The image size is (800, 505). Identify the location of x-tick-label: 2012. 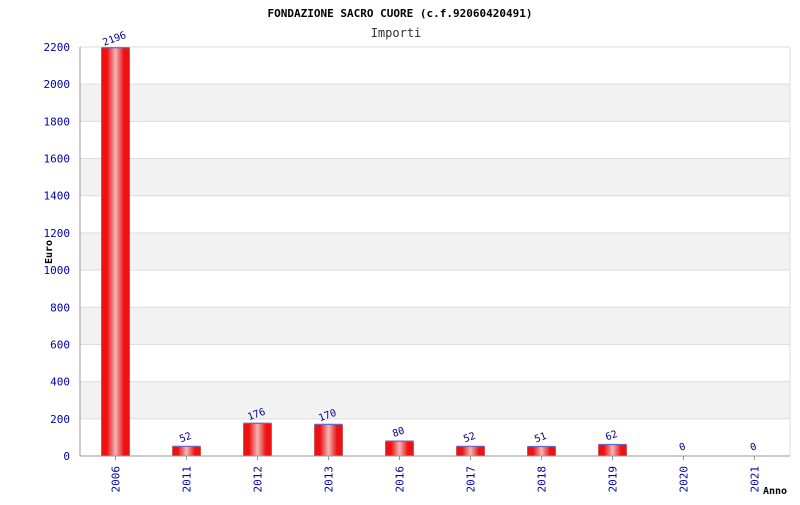
(258, 479).